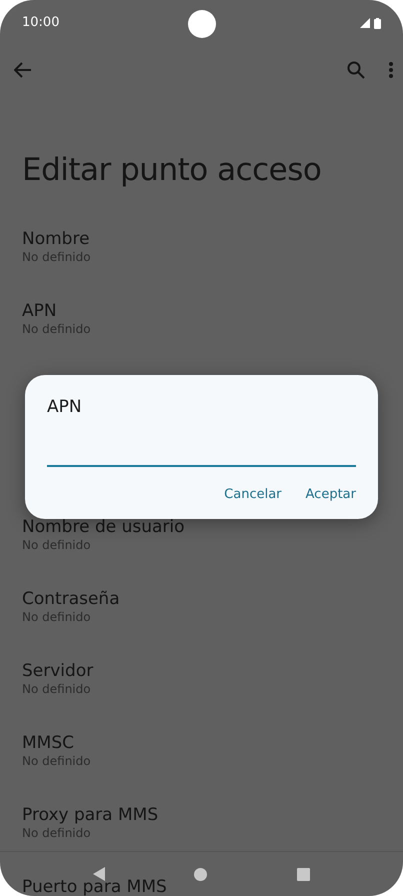 This screenshot has height=896, width=403. What do you see at coordinates (391, 70) in the screenshot?
I see `more-options-icon` at bounding box center [391, 70].